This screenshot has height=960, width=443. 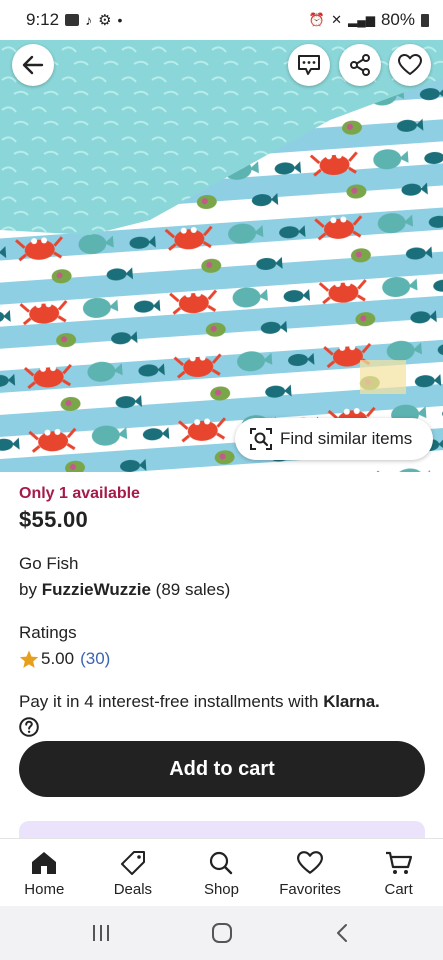 What do you see at coordinates (49, 563) in the screenshot?
I see `product-title: Go Fish` at bounding box center [49, 563].